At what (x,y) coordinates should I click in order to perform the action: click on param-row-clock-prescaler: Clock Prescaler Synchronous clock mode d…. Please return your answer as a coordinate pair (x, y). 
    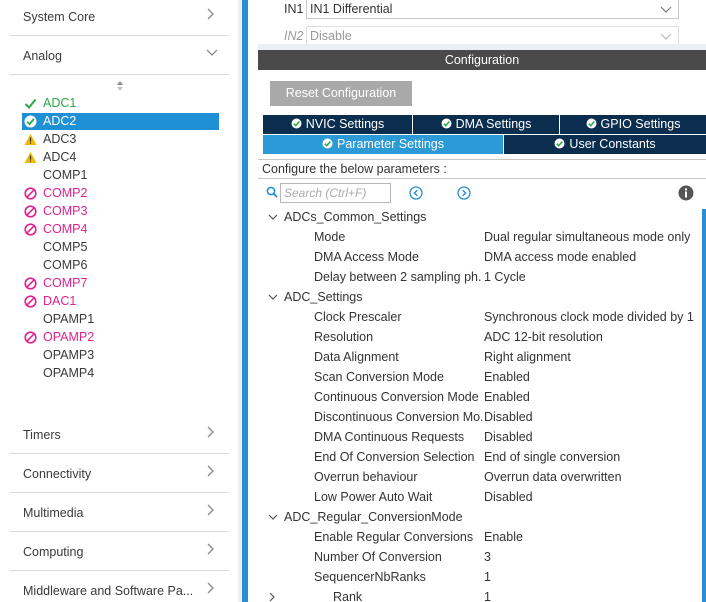
    Looking at the image, I should click on (482, 317).